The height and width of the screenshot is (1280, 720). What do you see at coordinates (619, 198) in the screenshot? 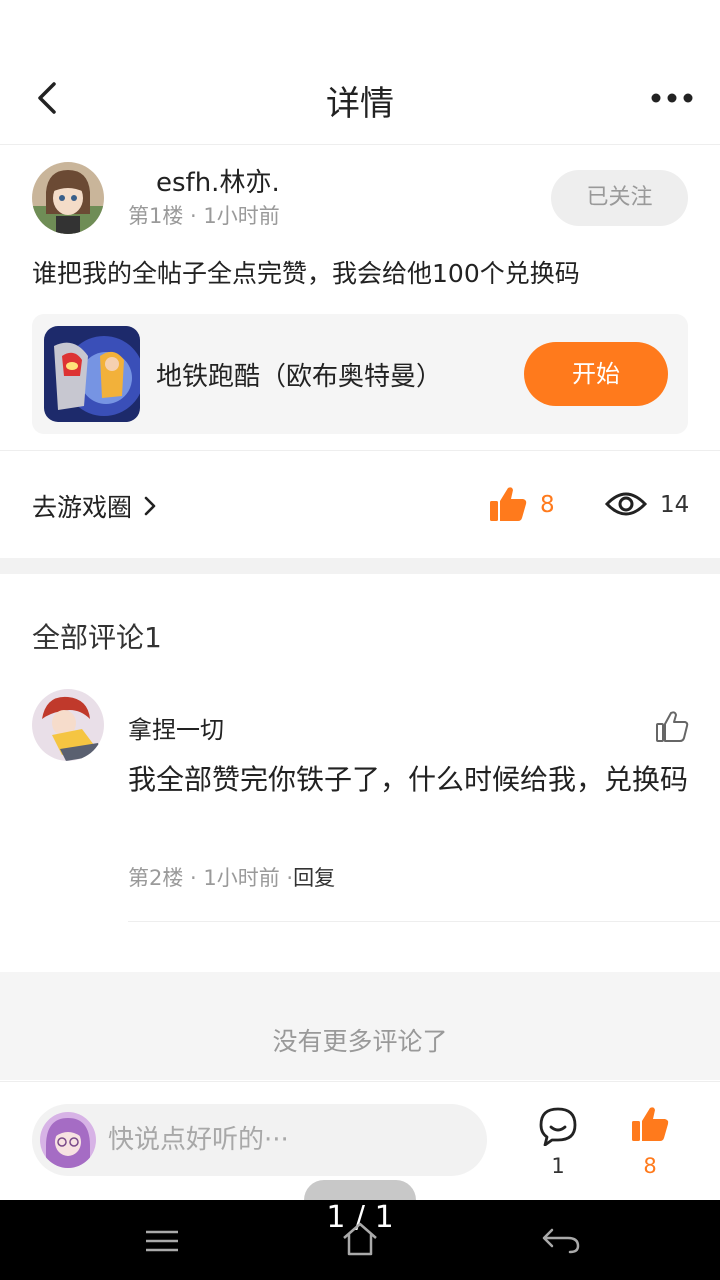
I see `follow-button: 已关注` at bounding box center [619, 198].